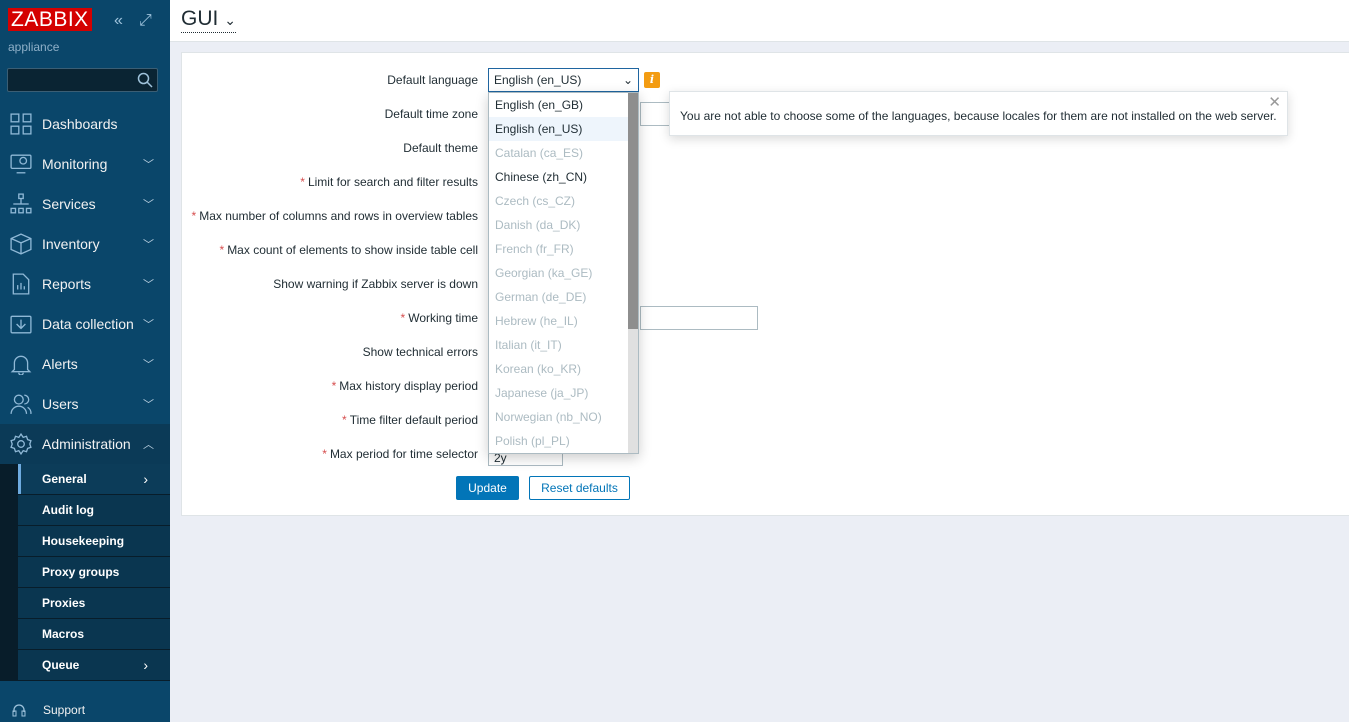  I want to click on field-label: Default time zone, so click(431, 114).